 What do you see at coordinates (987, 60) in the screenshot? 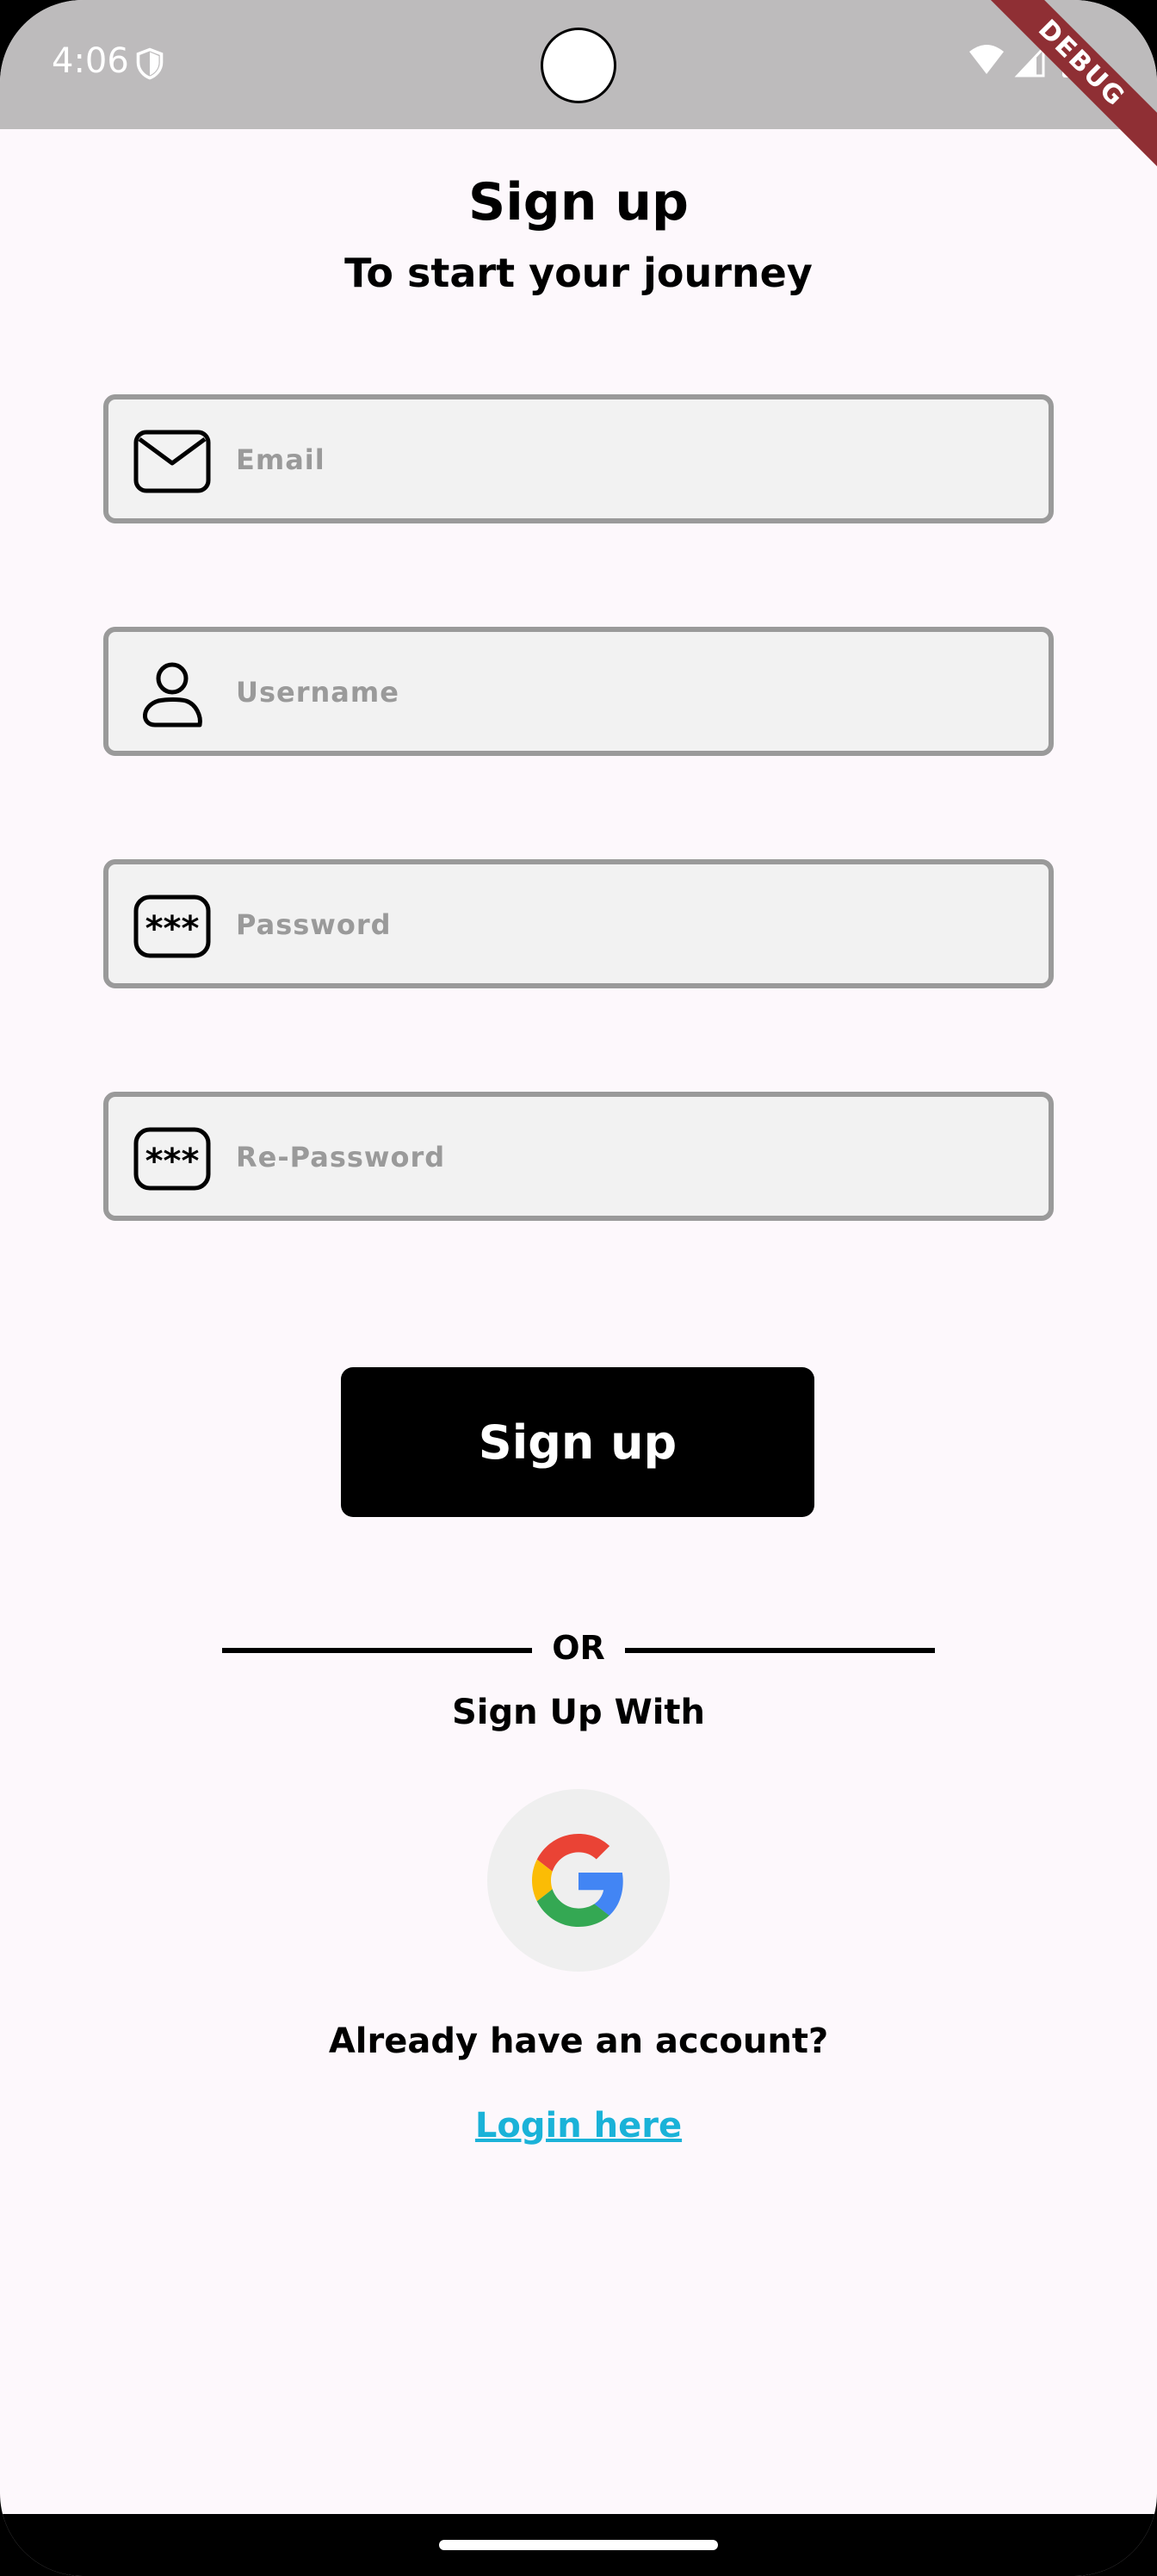
I see `wifi-icon` at bounding box center [987, 60].